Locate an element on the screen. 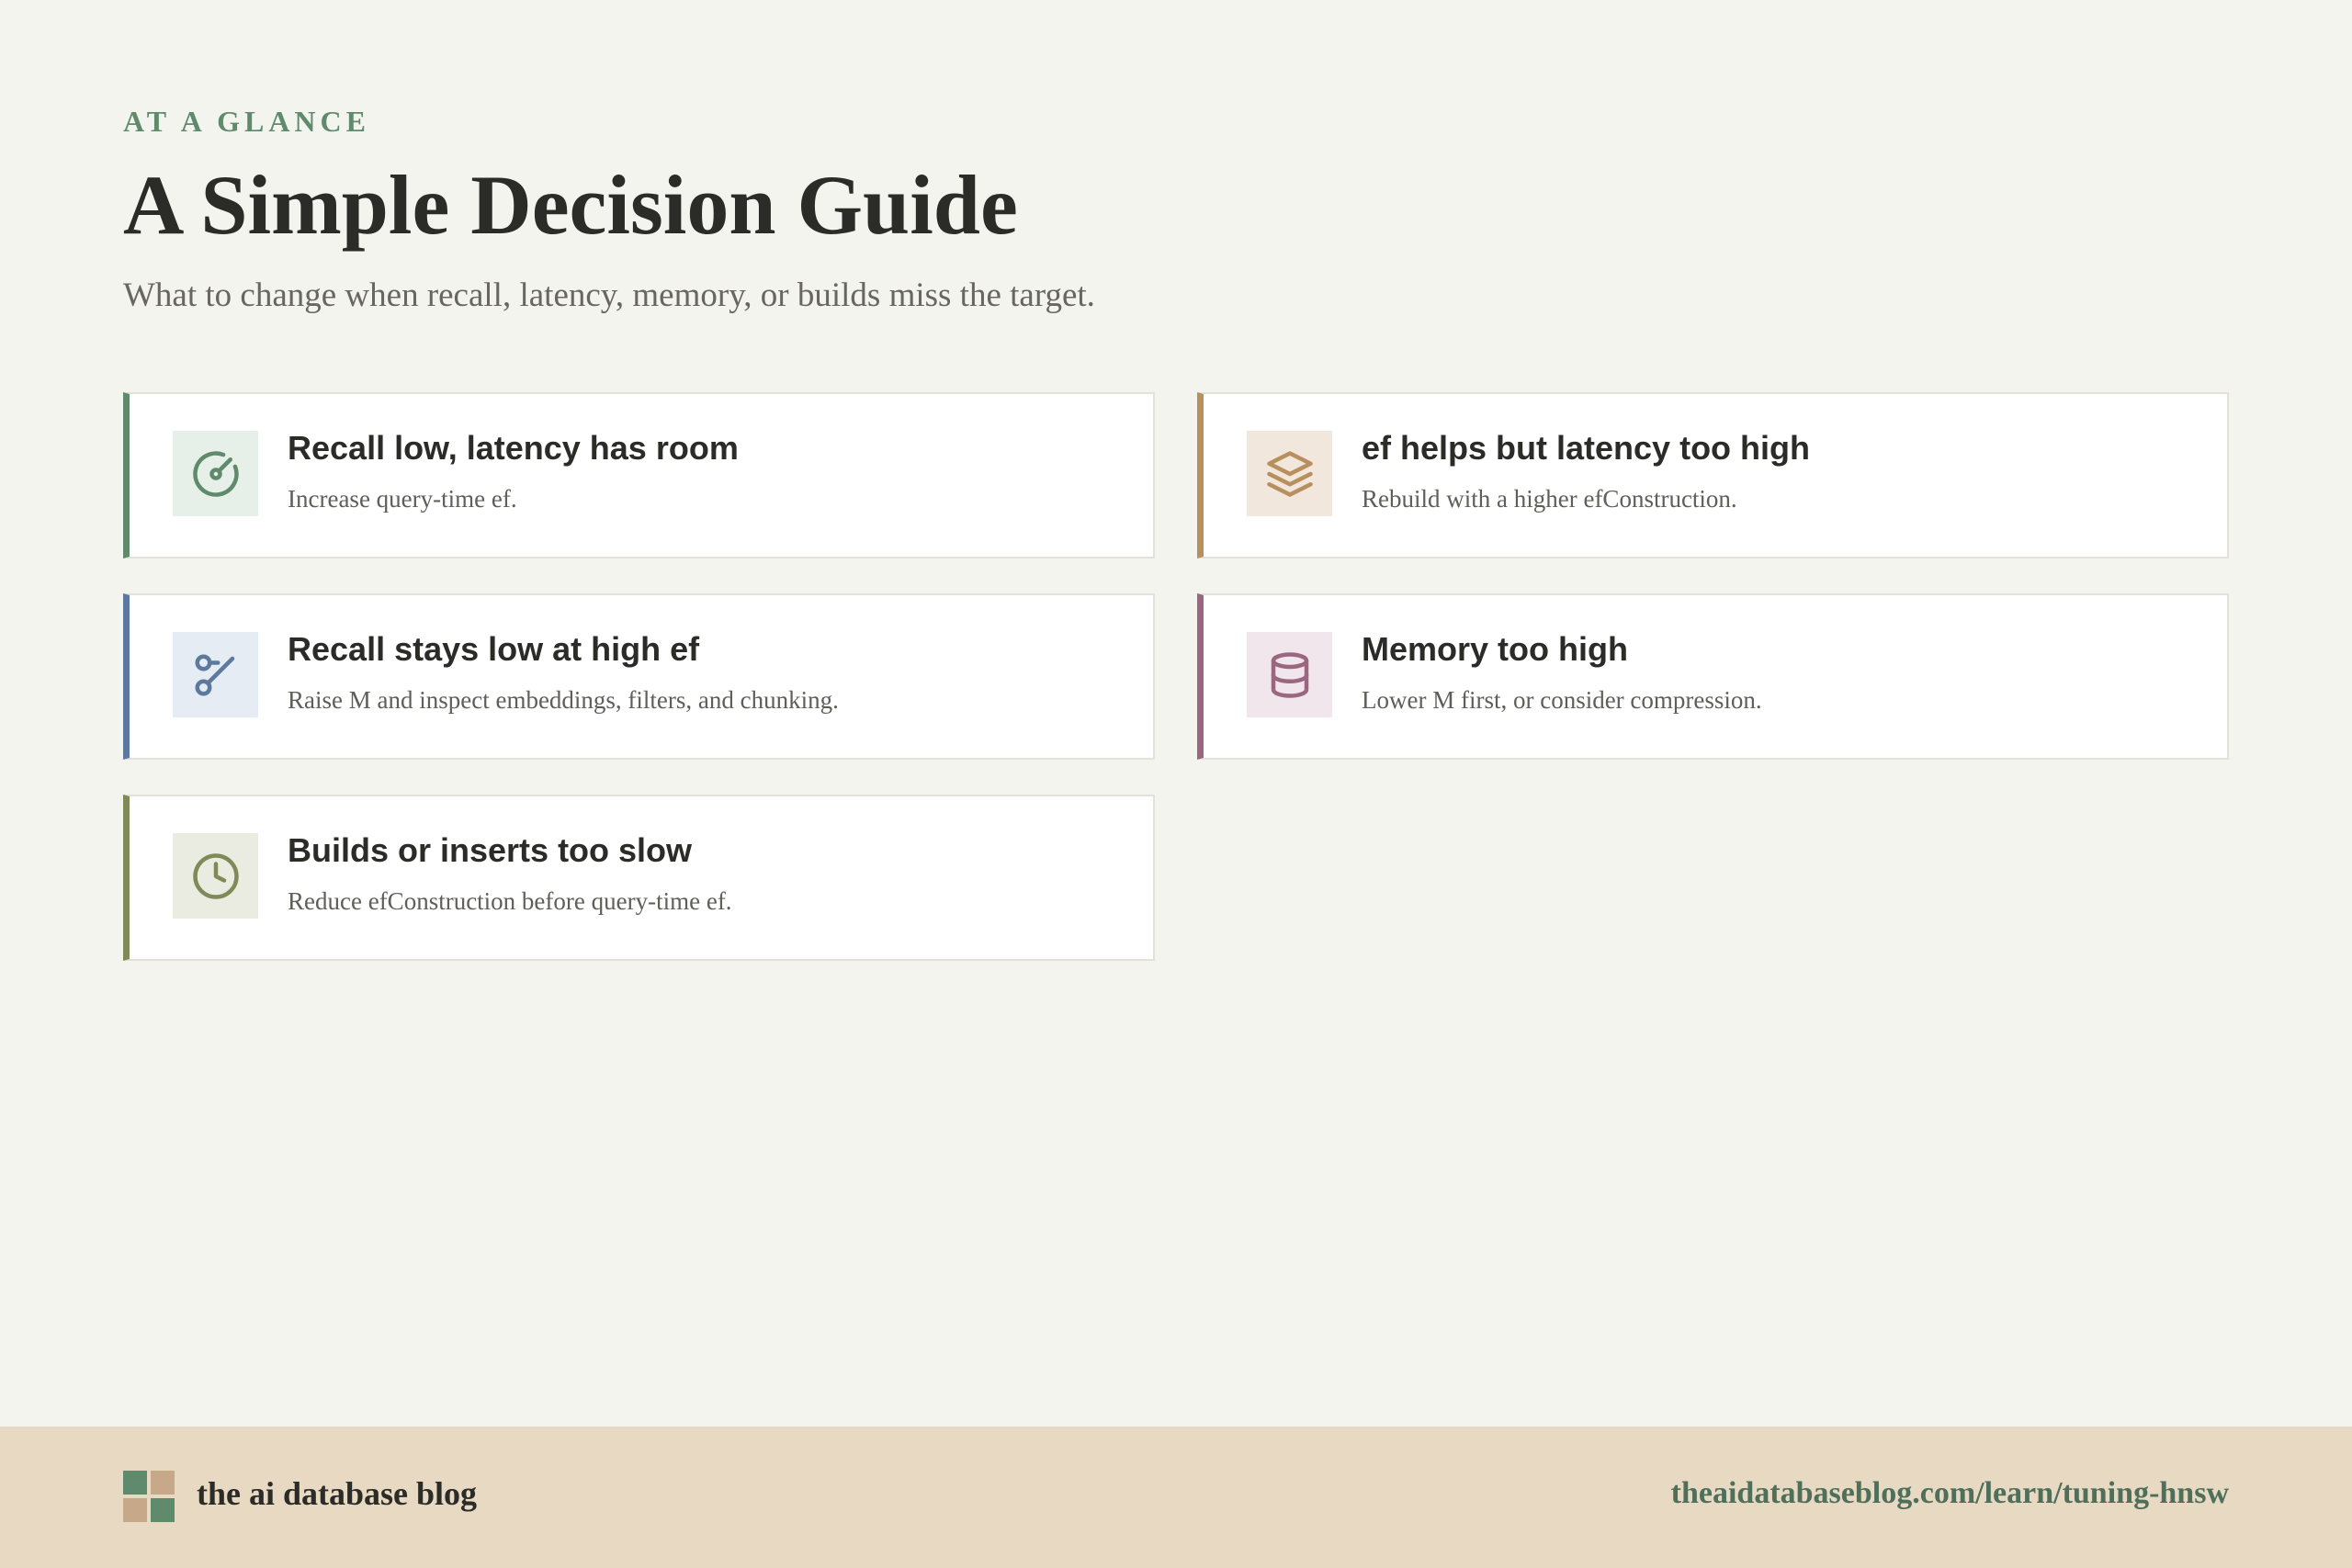 Image resolution: width=2352 pixels, height=1568 pixels. database-icon is located at coordinates (1289, 675).